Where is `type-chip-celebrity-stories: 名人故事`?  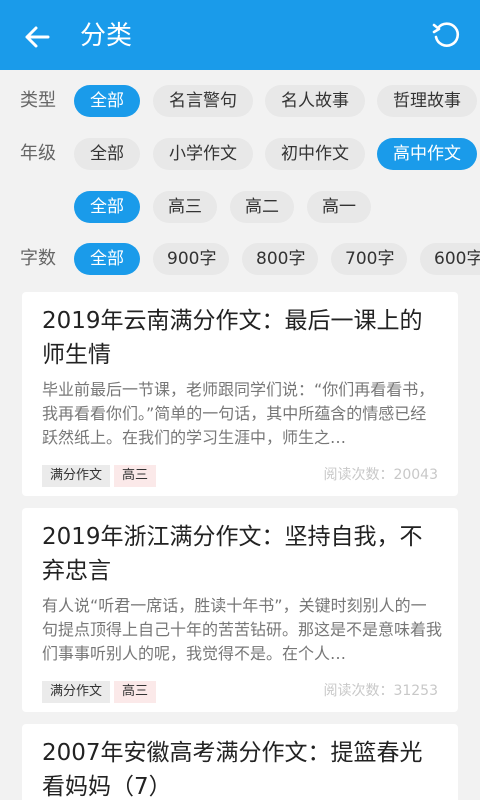
type-chip-celebrity-stories: 名人故事 is located at coordinates (315, 101).